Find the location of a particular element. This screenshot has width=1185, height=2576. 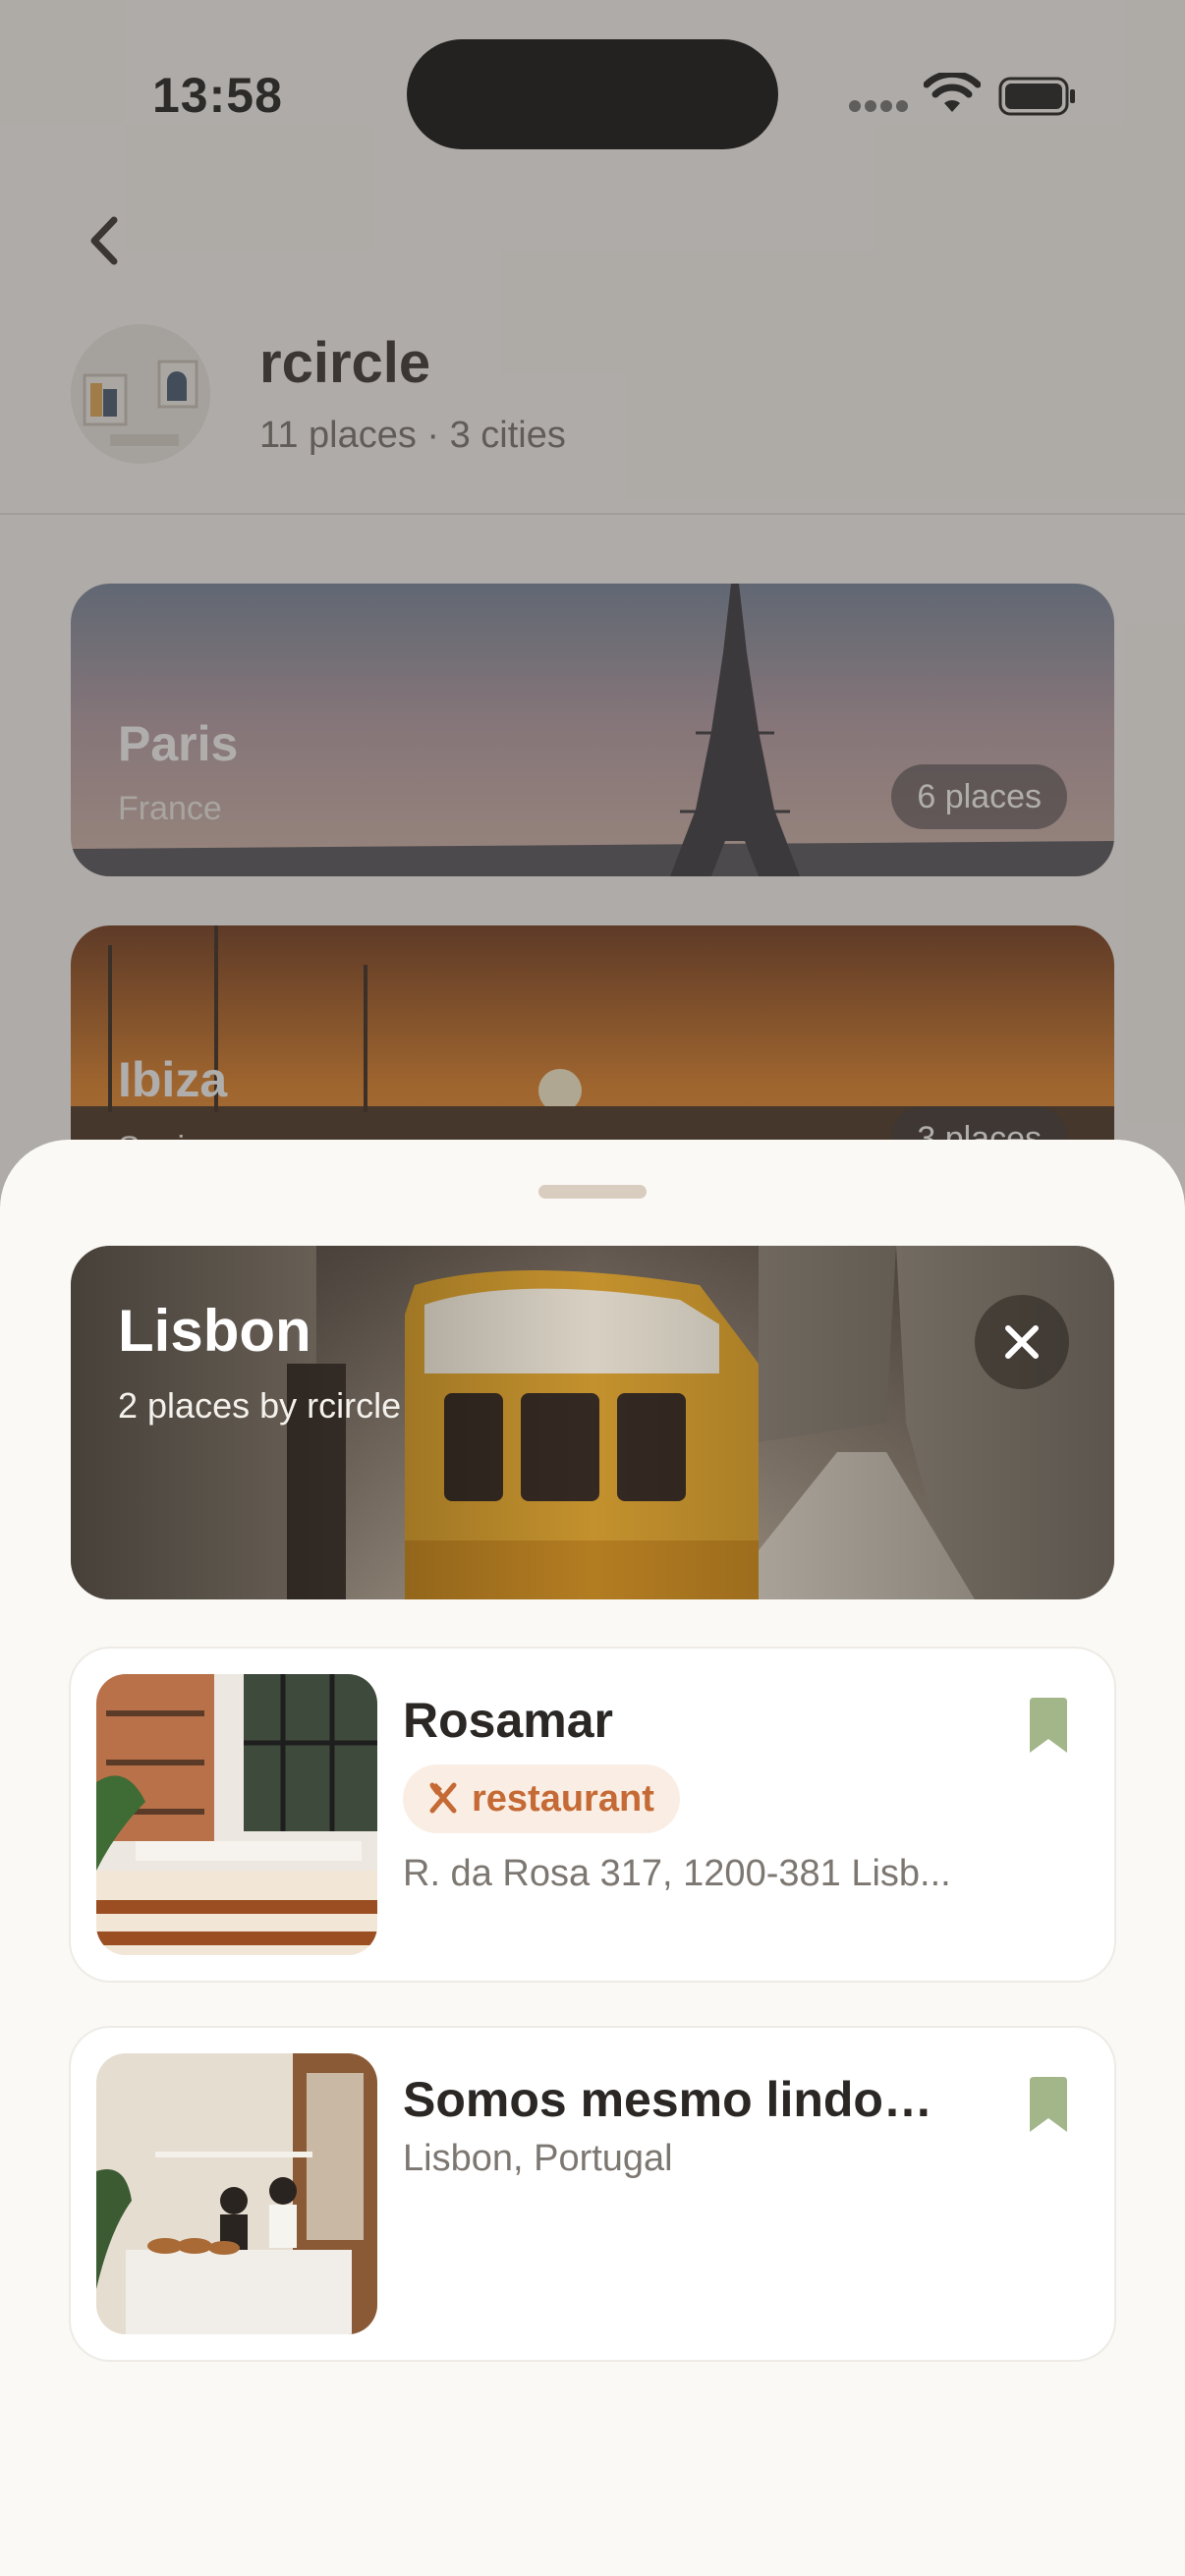

category-label: restaurant is located at coordinates (563, 1799).